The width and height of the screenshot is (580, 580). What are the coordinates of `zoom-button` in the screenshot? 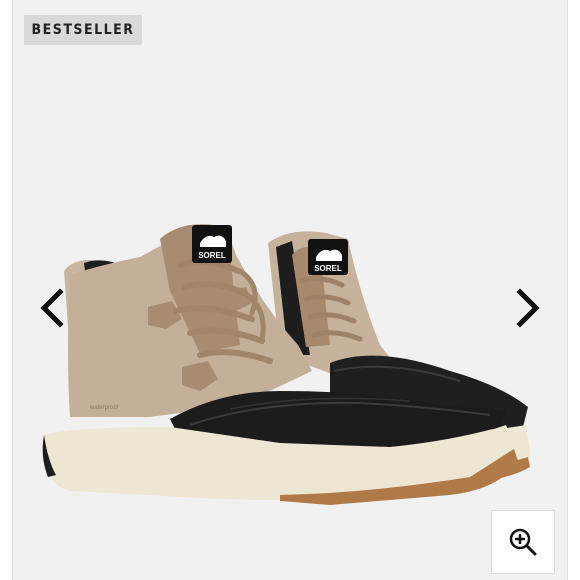 It's located at (523, 542).